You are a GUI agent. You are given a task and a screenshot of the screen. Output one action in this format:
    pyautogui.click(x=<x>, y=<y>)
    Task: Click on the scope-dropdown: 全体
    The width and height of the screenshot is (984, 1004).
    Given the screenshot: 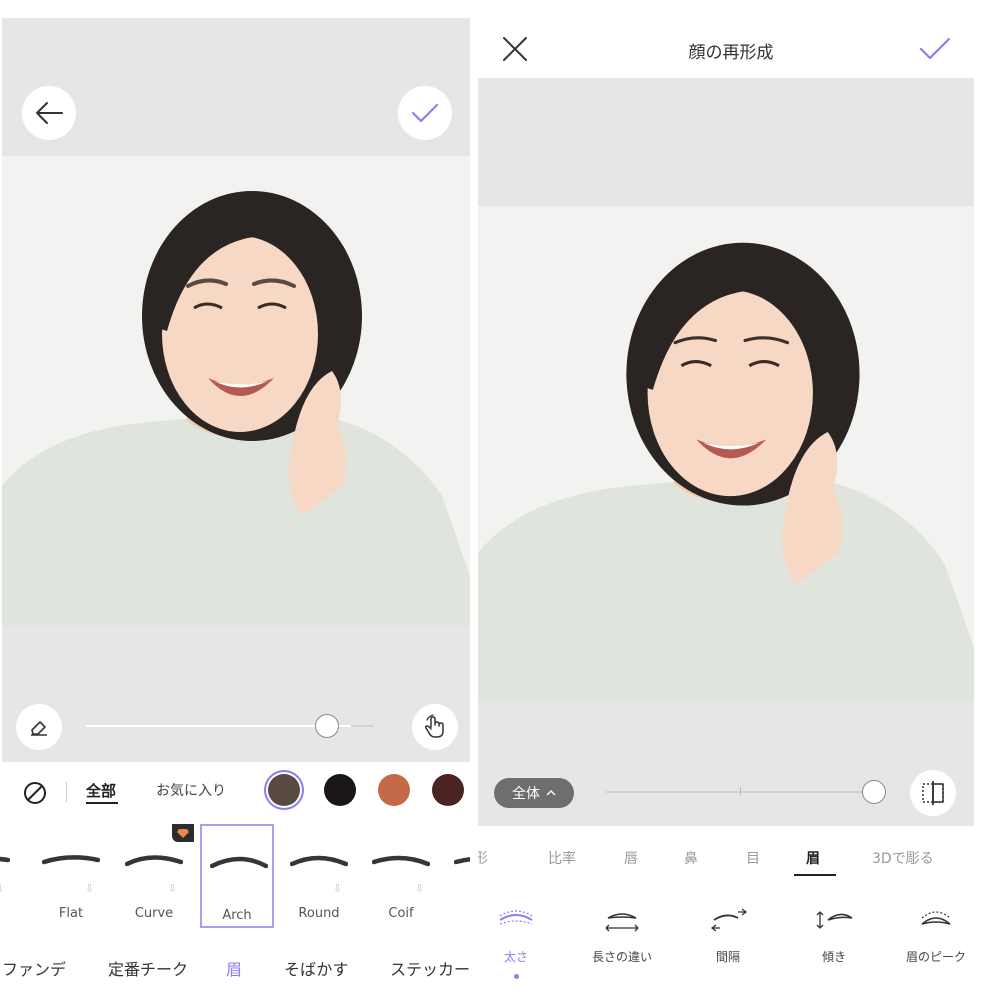 What is the action you would take?
    pyautogui.click(x=534, y=793)
    